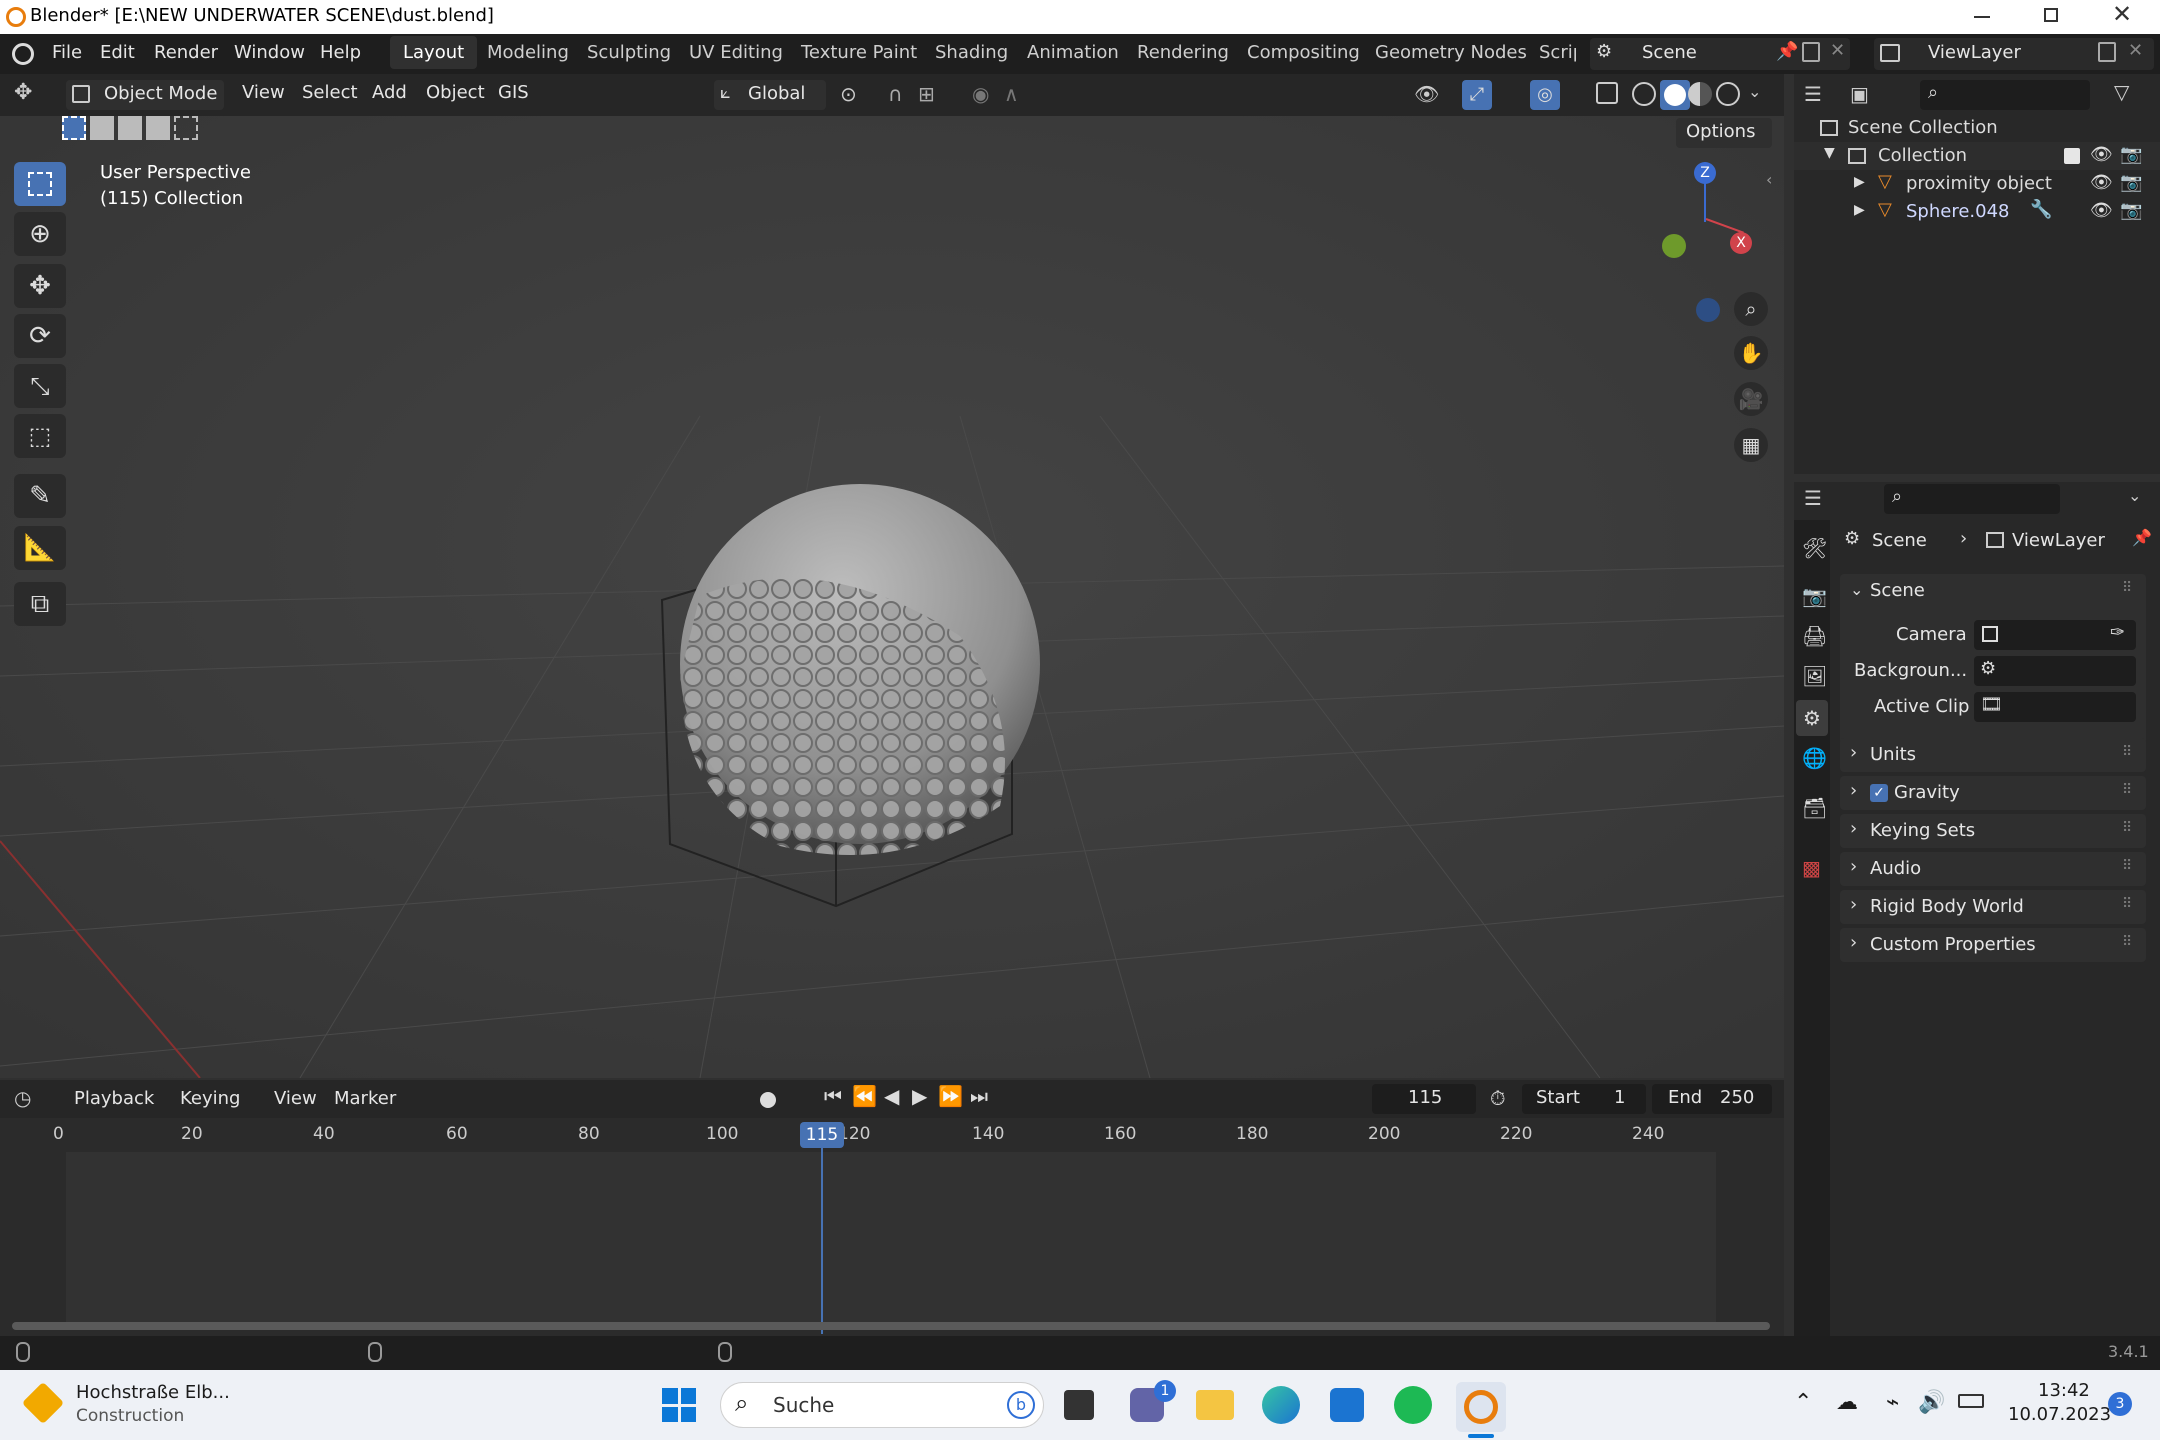  Describe the element at coordinates (1413, 1405) in the screenshot. I see `spotify-icon` at that location.